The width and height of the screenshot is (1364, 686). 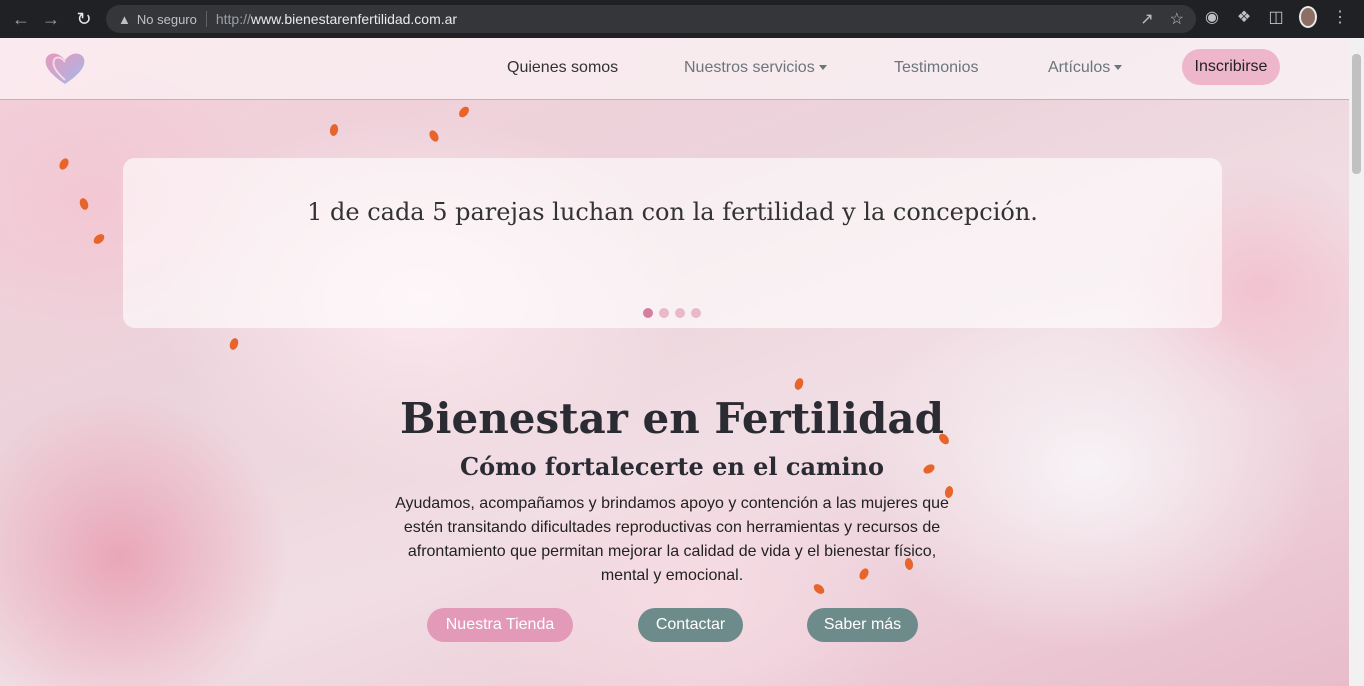 I want to click on nav-articulos-label: Artículos, so click(x=1079, y=67).